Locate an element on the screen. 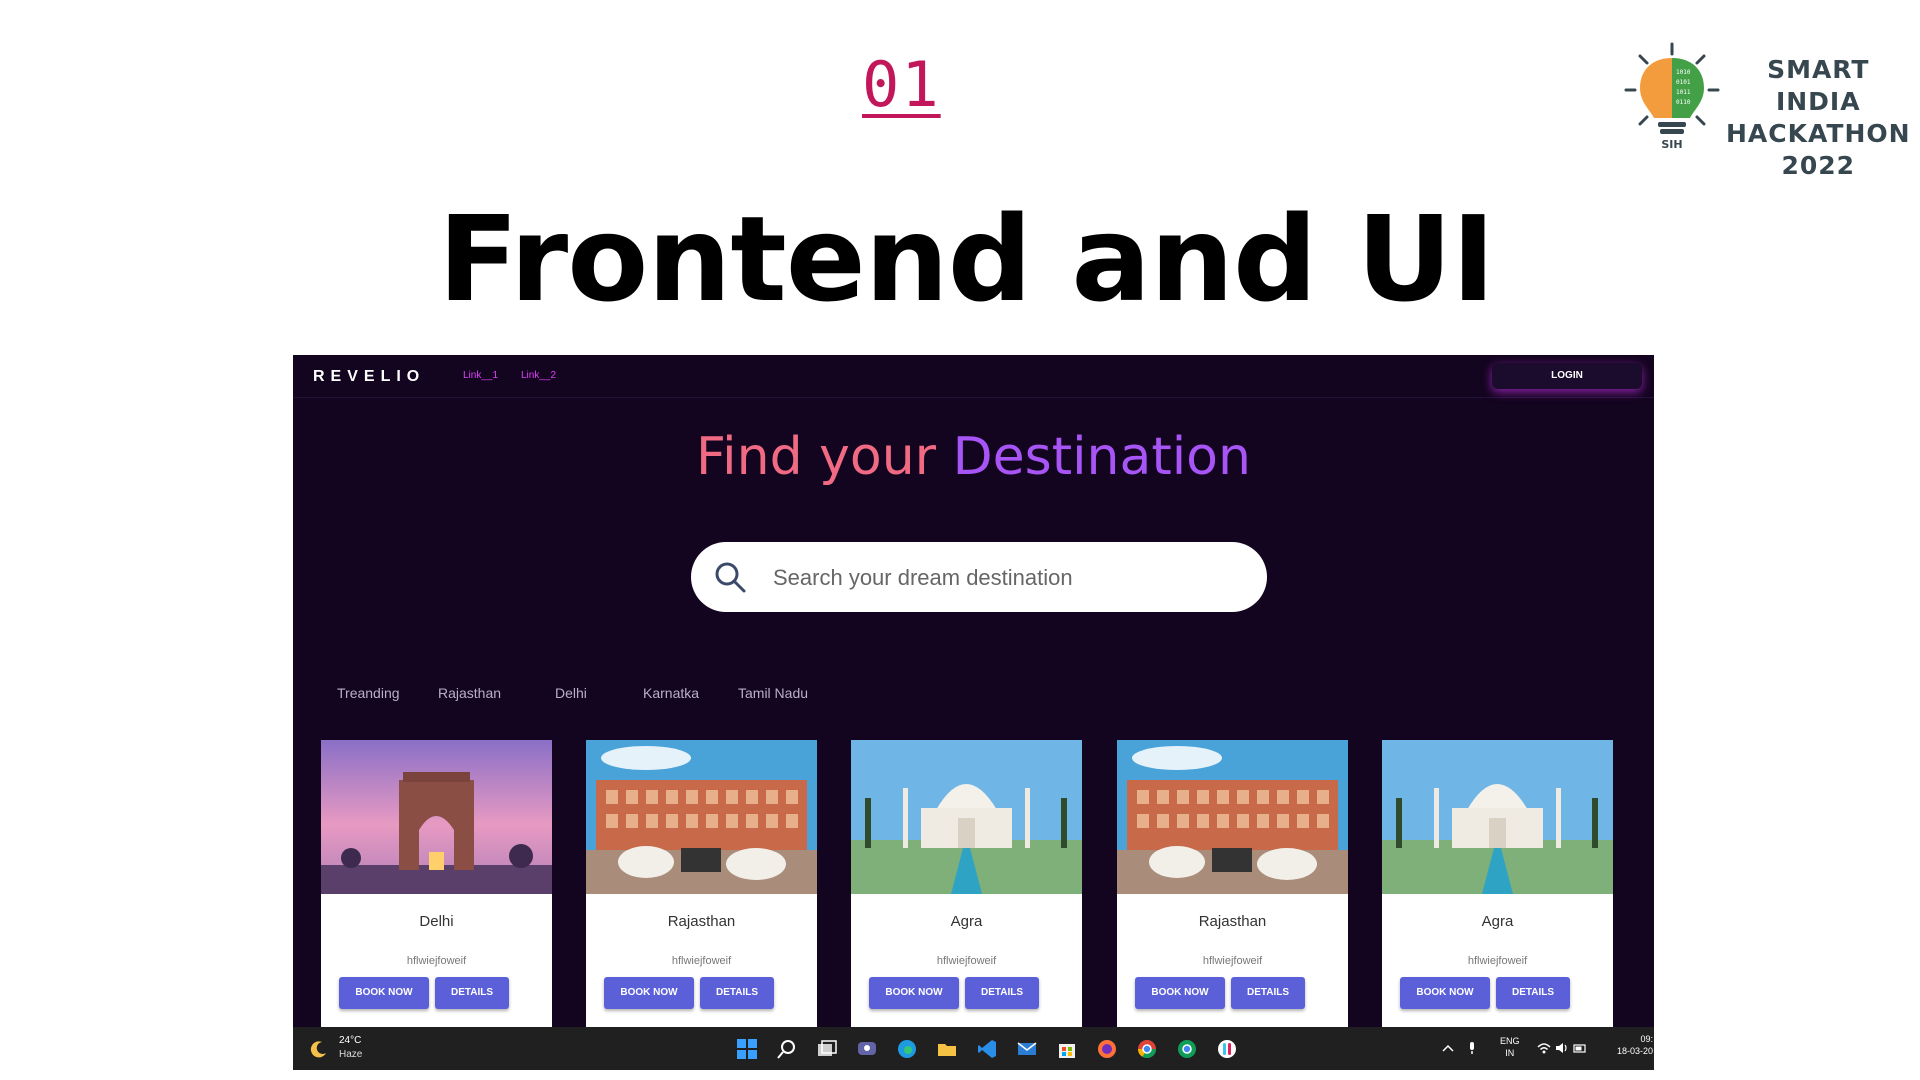  nav-link-2: Link__2 is located at coordinates (538, 375).